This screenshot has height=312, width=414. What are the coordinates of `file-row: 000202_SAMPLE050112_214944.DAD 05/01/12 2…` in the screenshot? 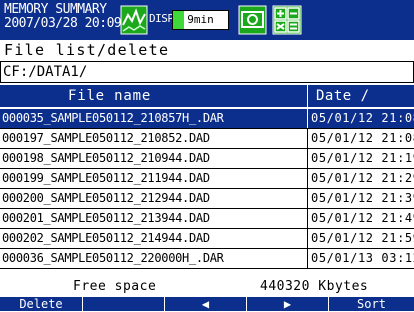 It's located at (207, 239).